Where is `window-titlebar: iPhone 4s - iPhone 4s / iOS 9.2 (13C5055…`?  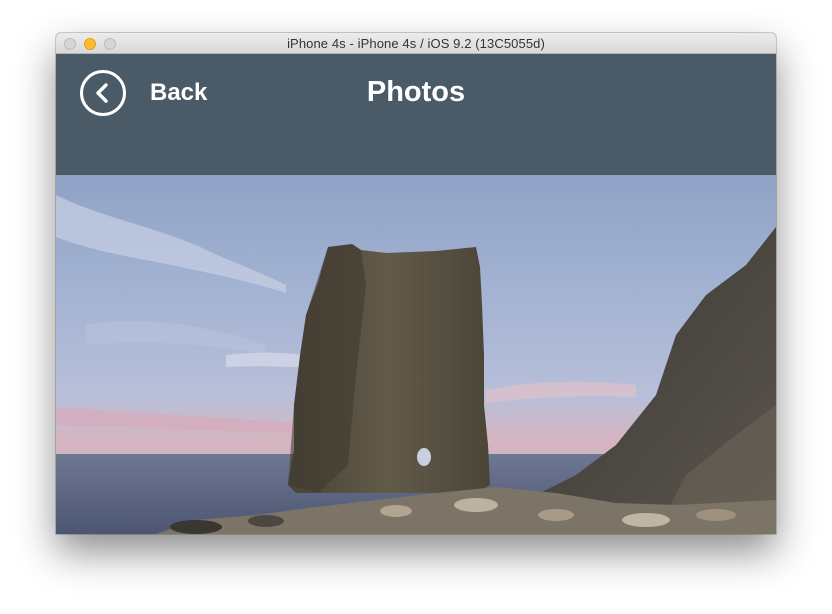
window-titlebar: iPhone 4s - iPhone 4s / iOS 9.2 (13C5055… is located at coordinates (416, 43).